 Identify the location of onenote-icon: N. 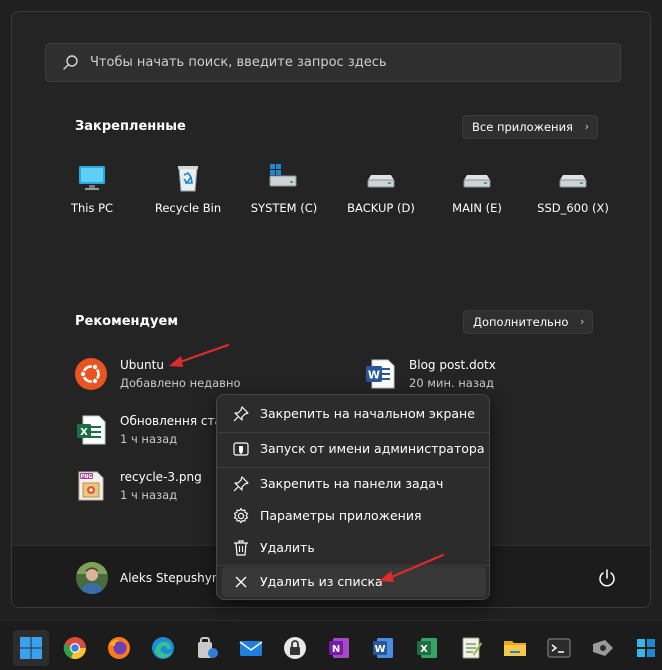
(339, 648).